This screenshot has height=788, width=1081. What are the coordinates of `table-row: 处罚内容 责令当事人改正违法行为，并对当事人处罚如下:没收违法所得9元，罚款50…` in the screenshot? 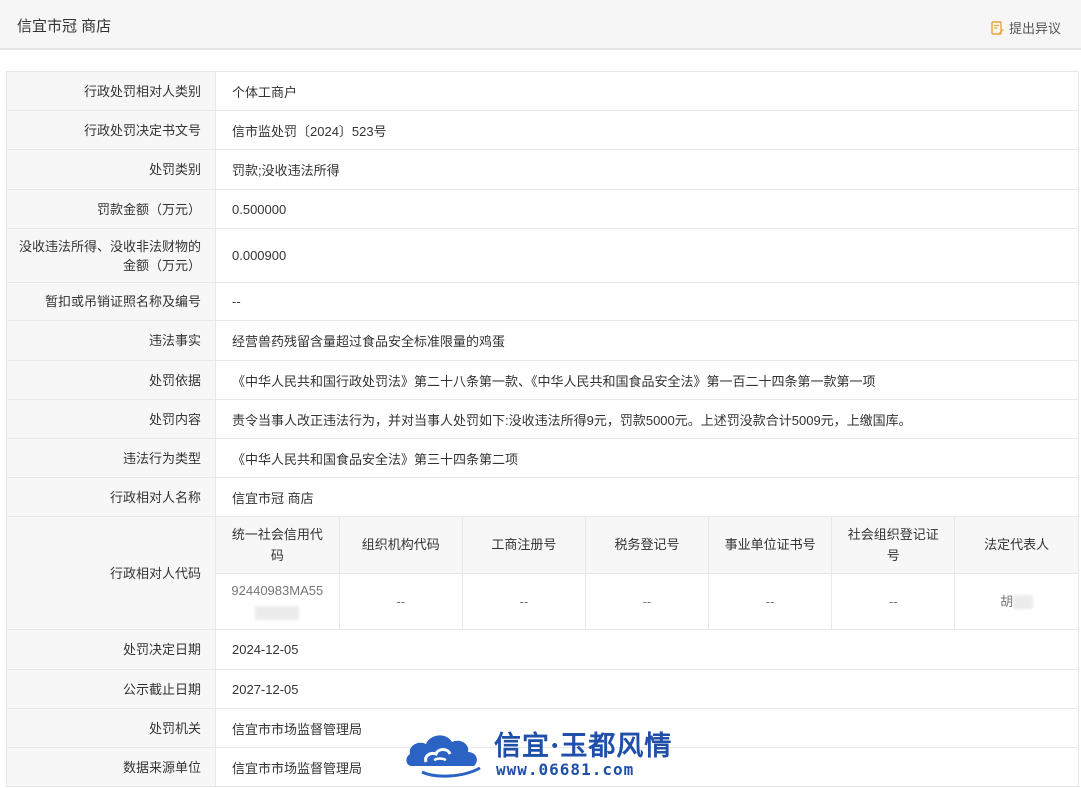 It's located at (542, 419).